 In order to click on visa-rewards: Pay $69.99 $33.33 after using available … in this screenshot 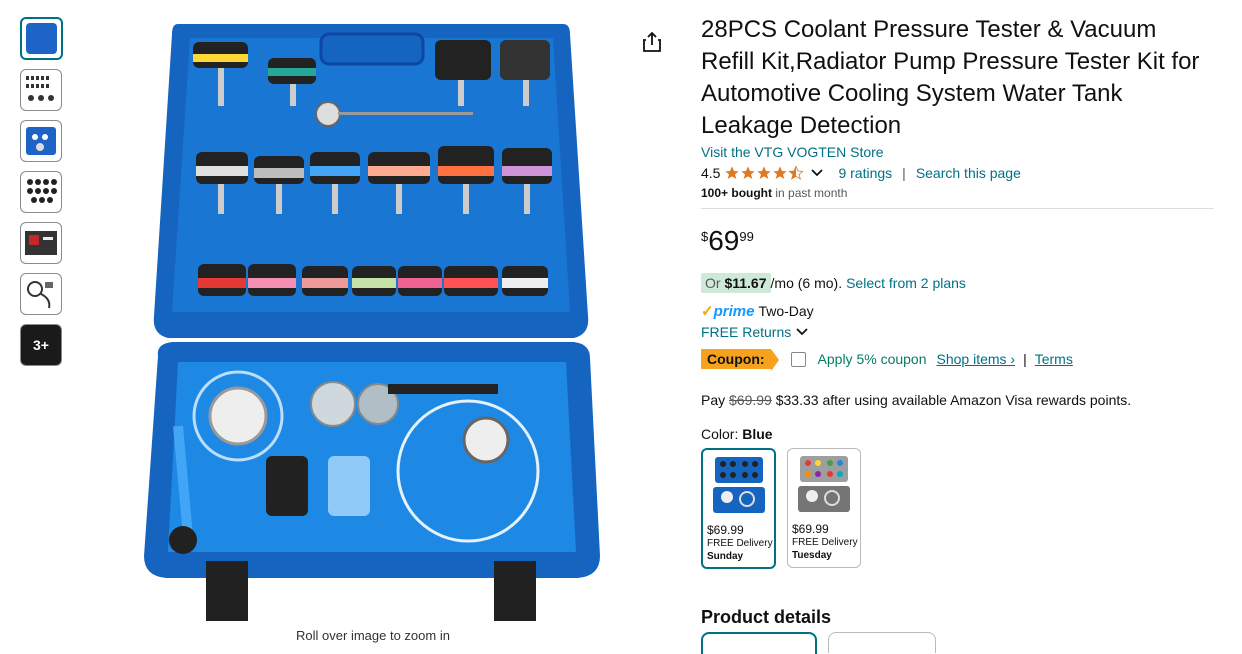, I will do `click(957, 400)`.